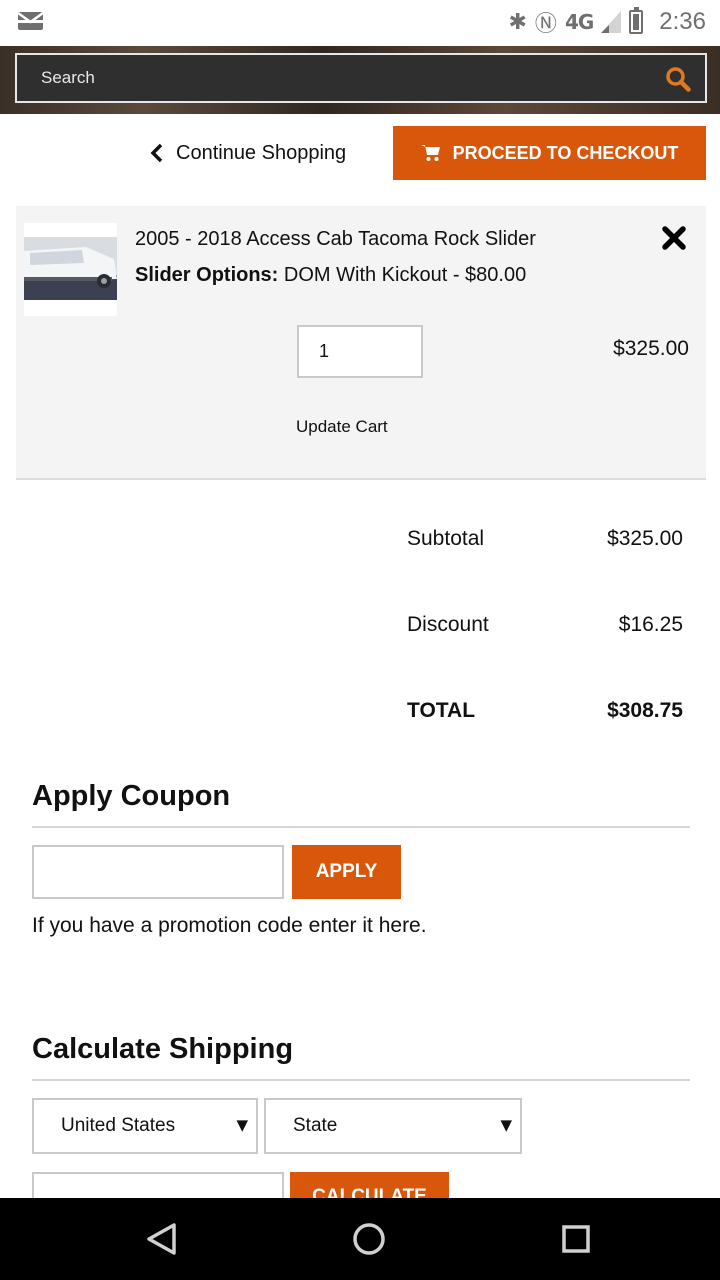  What do you see at coordinates (645, 538) in the screenshot?
I see `subtotal-value: $325.00` at bounding box center [645, 538].